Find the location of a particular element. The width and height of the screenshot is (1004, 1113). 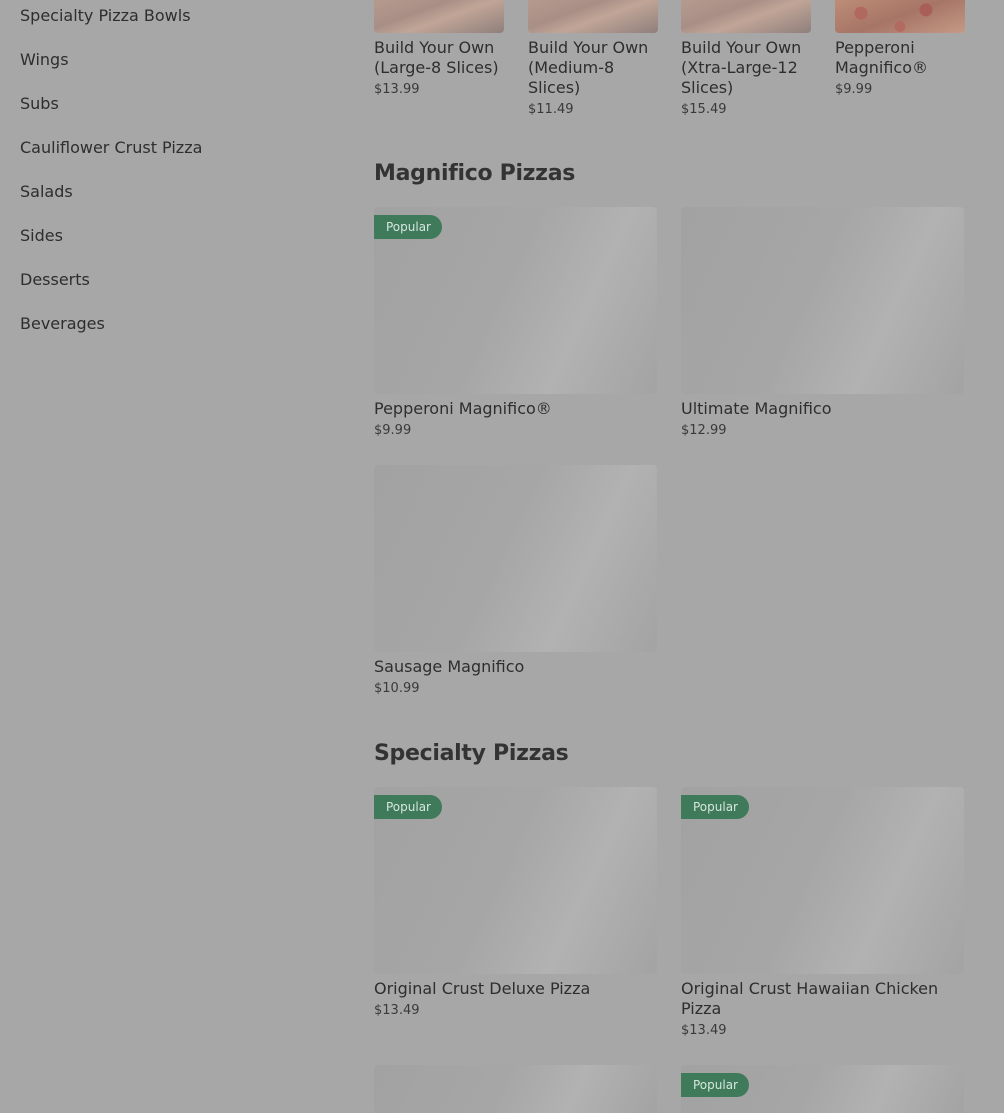

product-title: Original Crust Hawaiian Chicken Pizza is located at coordinates (810, 998).